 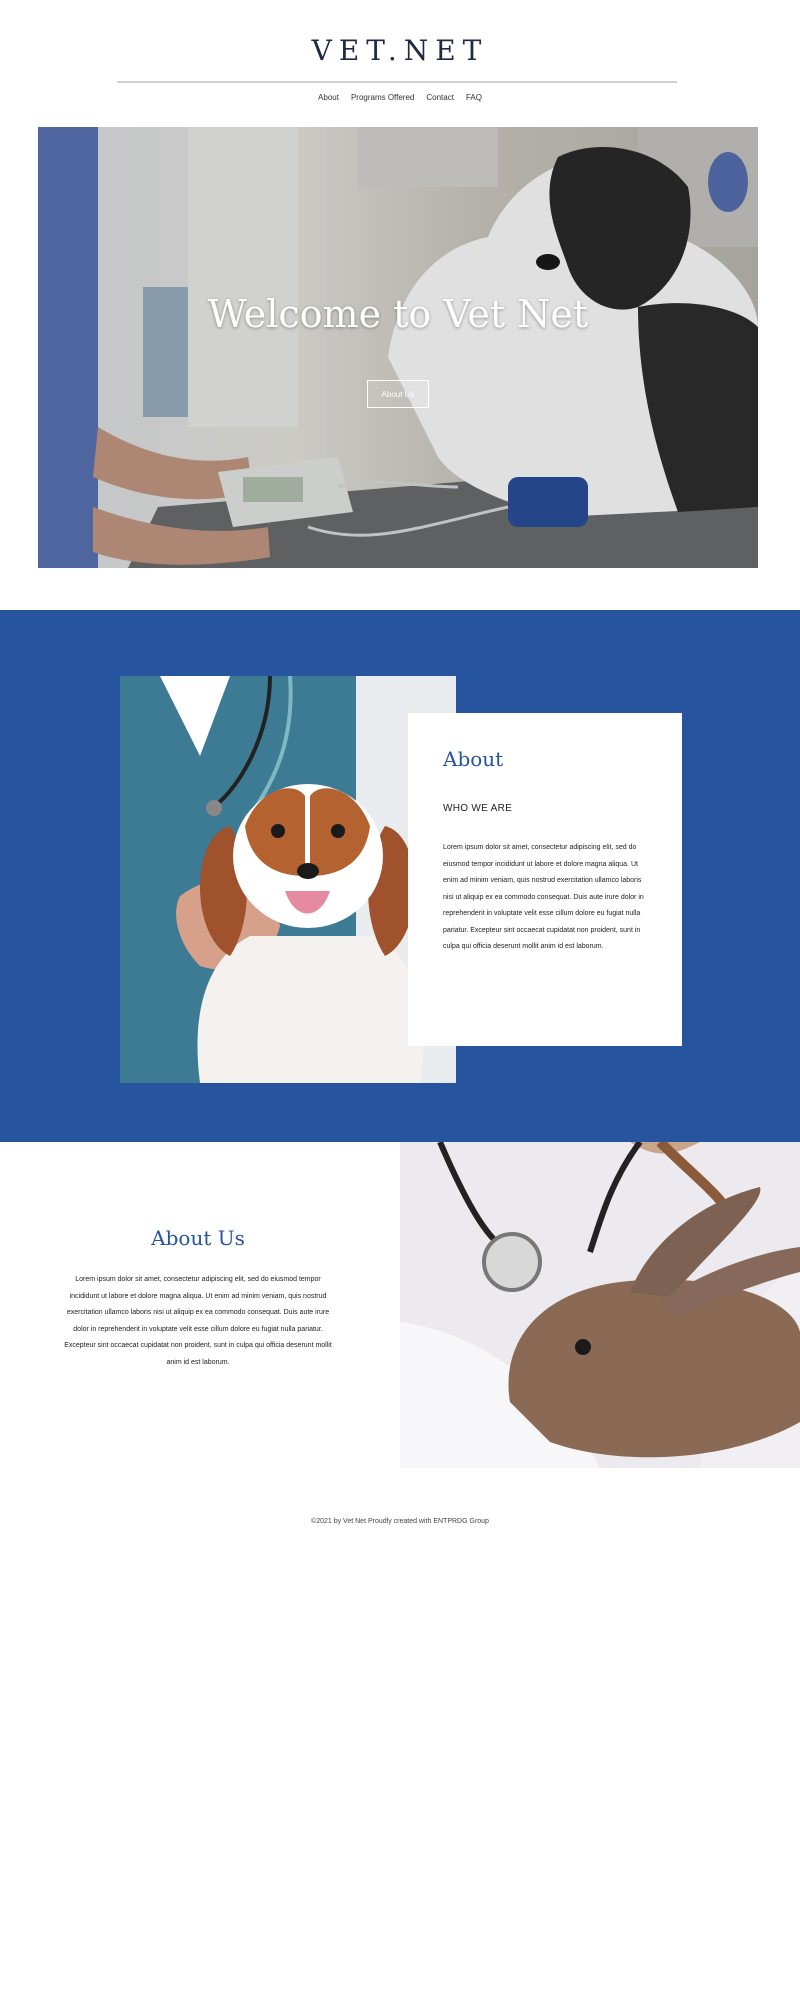 I want to click on dog-image, so click(x=288, y=879).